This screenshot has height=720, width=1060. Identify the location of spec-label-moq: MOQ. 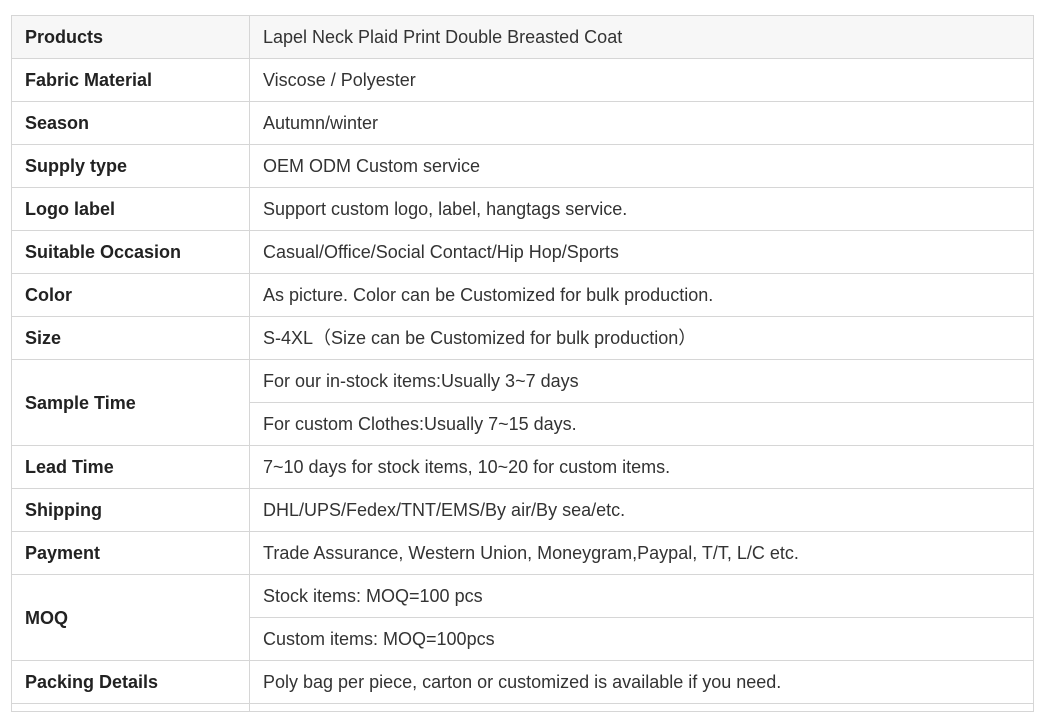
(130, 617).